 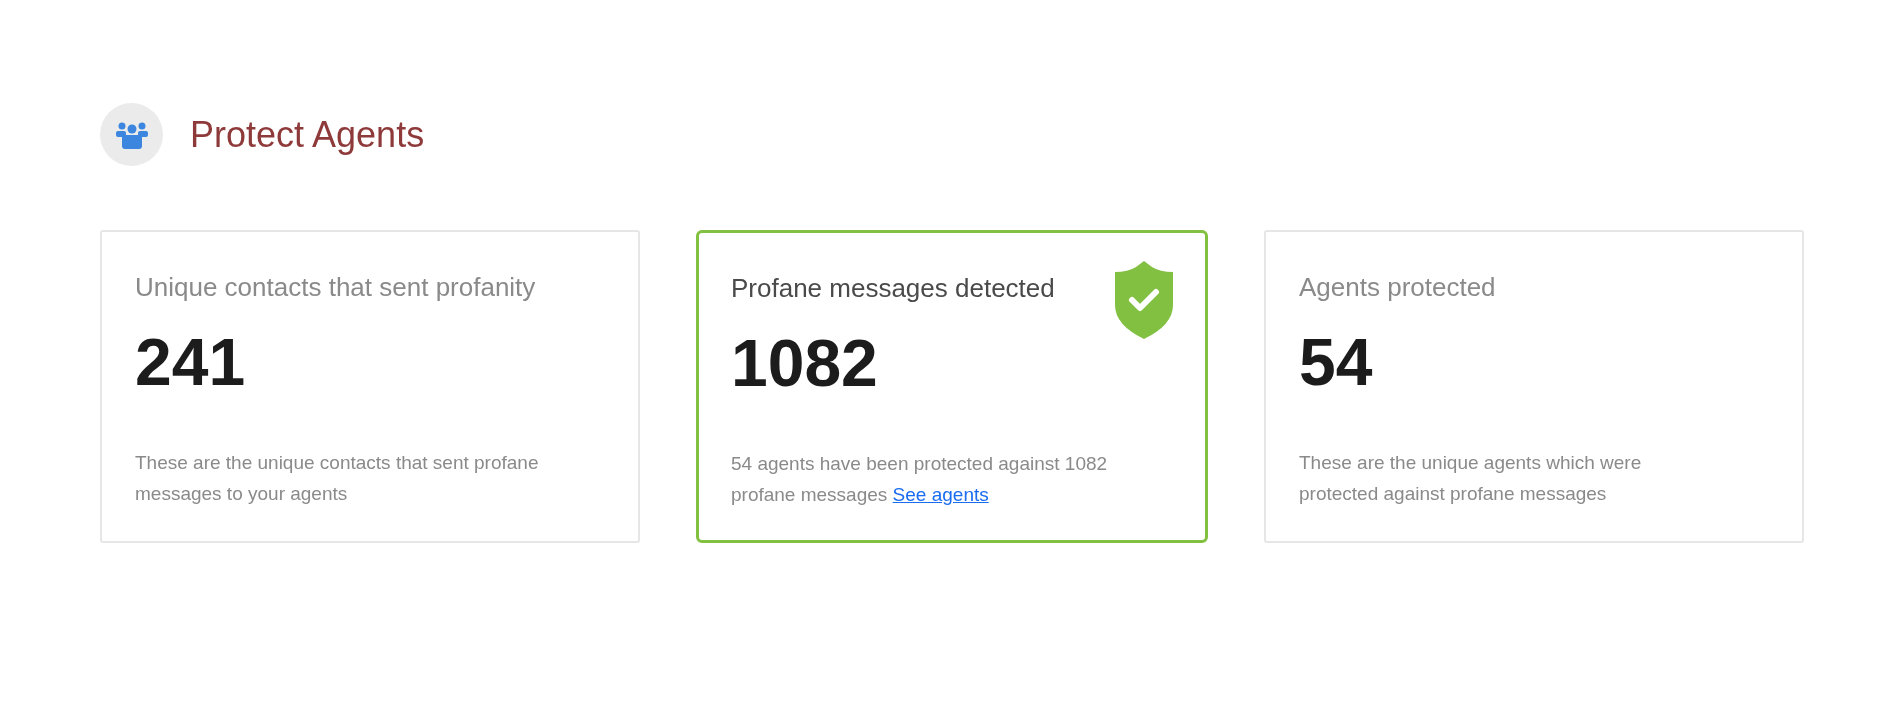 What do you see at coordinates (337, 478) in the screenshot?
I see `card-description: These are the unique contacts that sent profane messages to your agents` at bounding box center [337, 478].